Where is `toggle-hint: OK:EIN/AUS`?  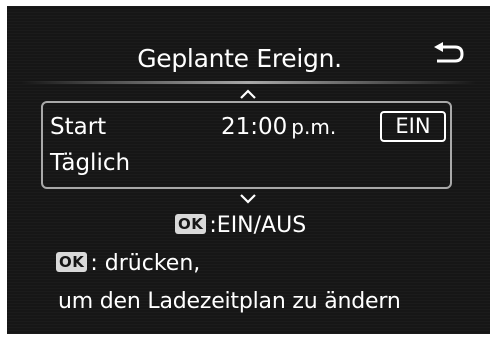
toggle-hint: OK:EIN/AUS is located at coordinates (240, 226).